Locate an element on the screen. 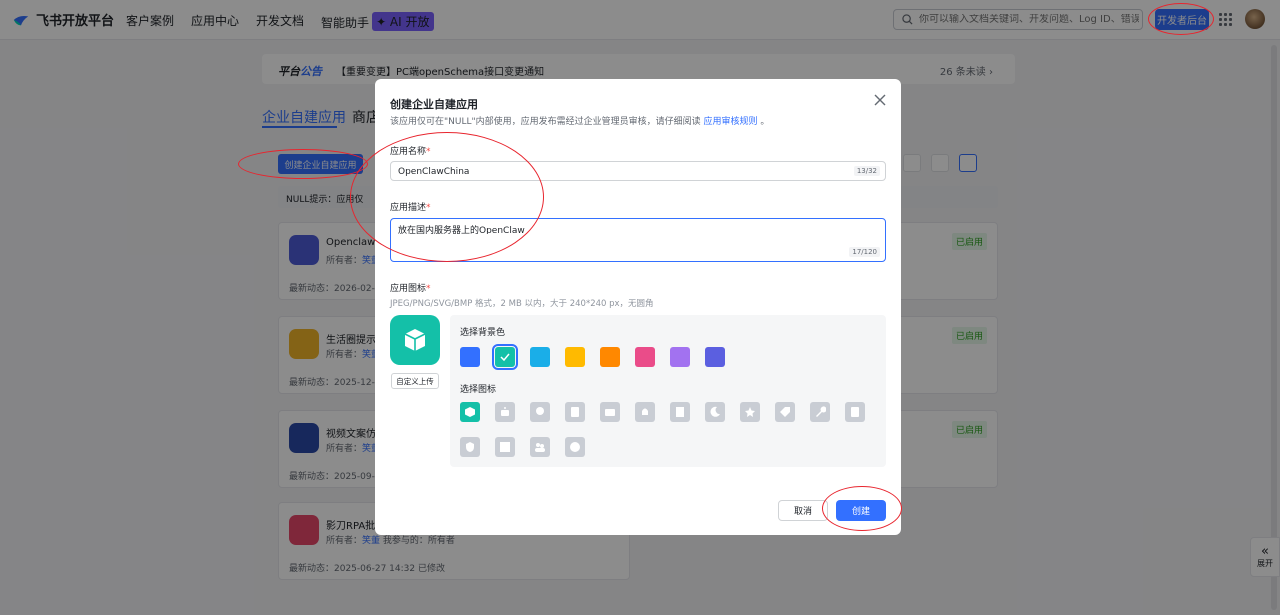  box-icon is located at coordinates (610, 412).